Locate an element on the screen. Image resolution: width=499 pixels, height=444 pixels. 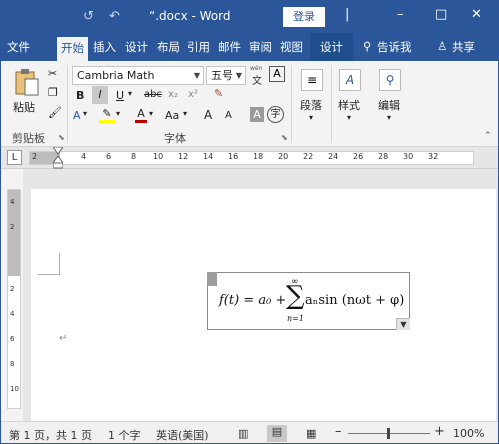
tab-insert: 插入 is located at coordinates (104, 47).